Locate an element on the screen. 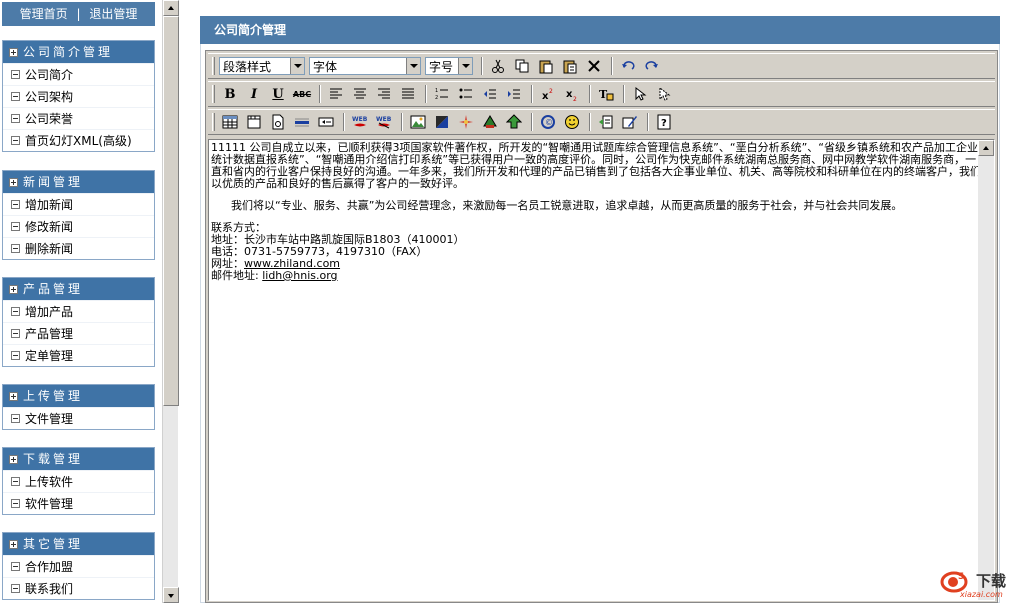 The height and width of the screenshot is (603, 1024). unordered-list-button is located at coordinates (466, 94).